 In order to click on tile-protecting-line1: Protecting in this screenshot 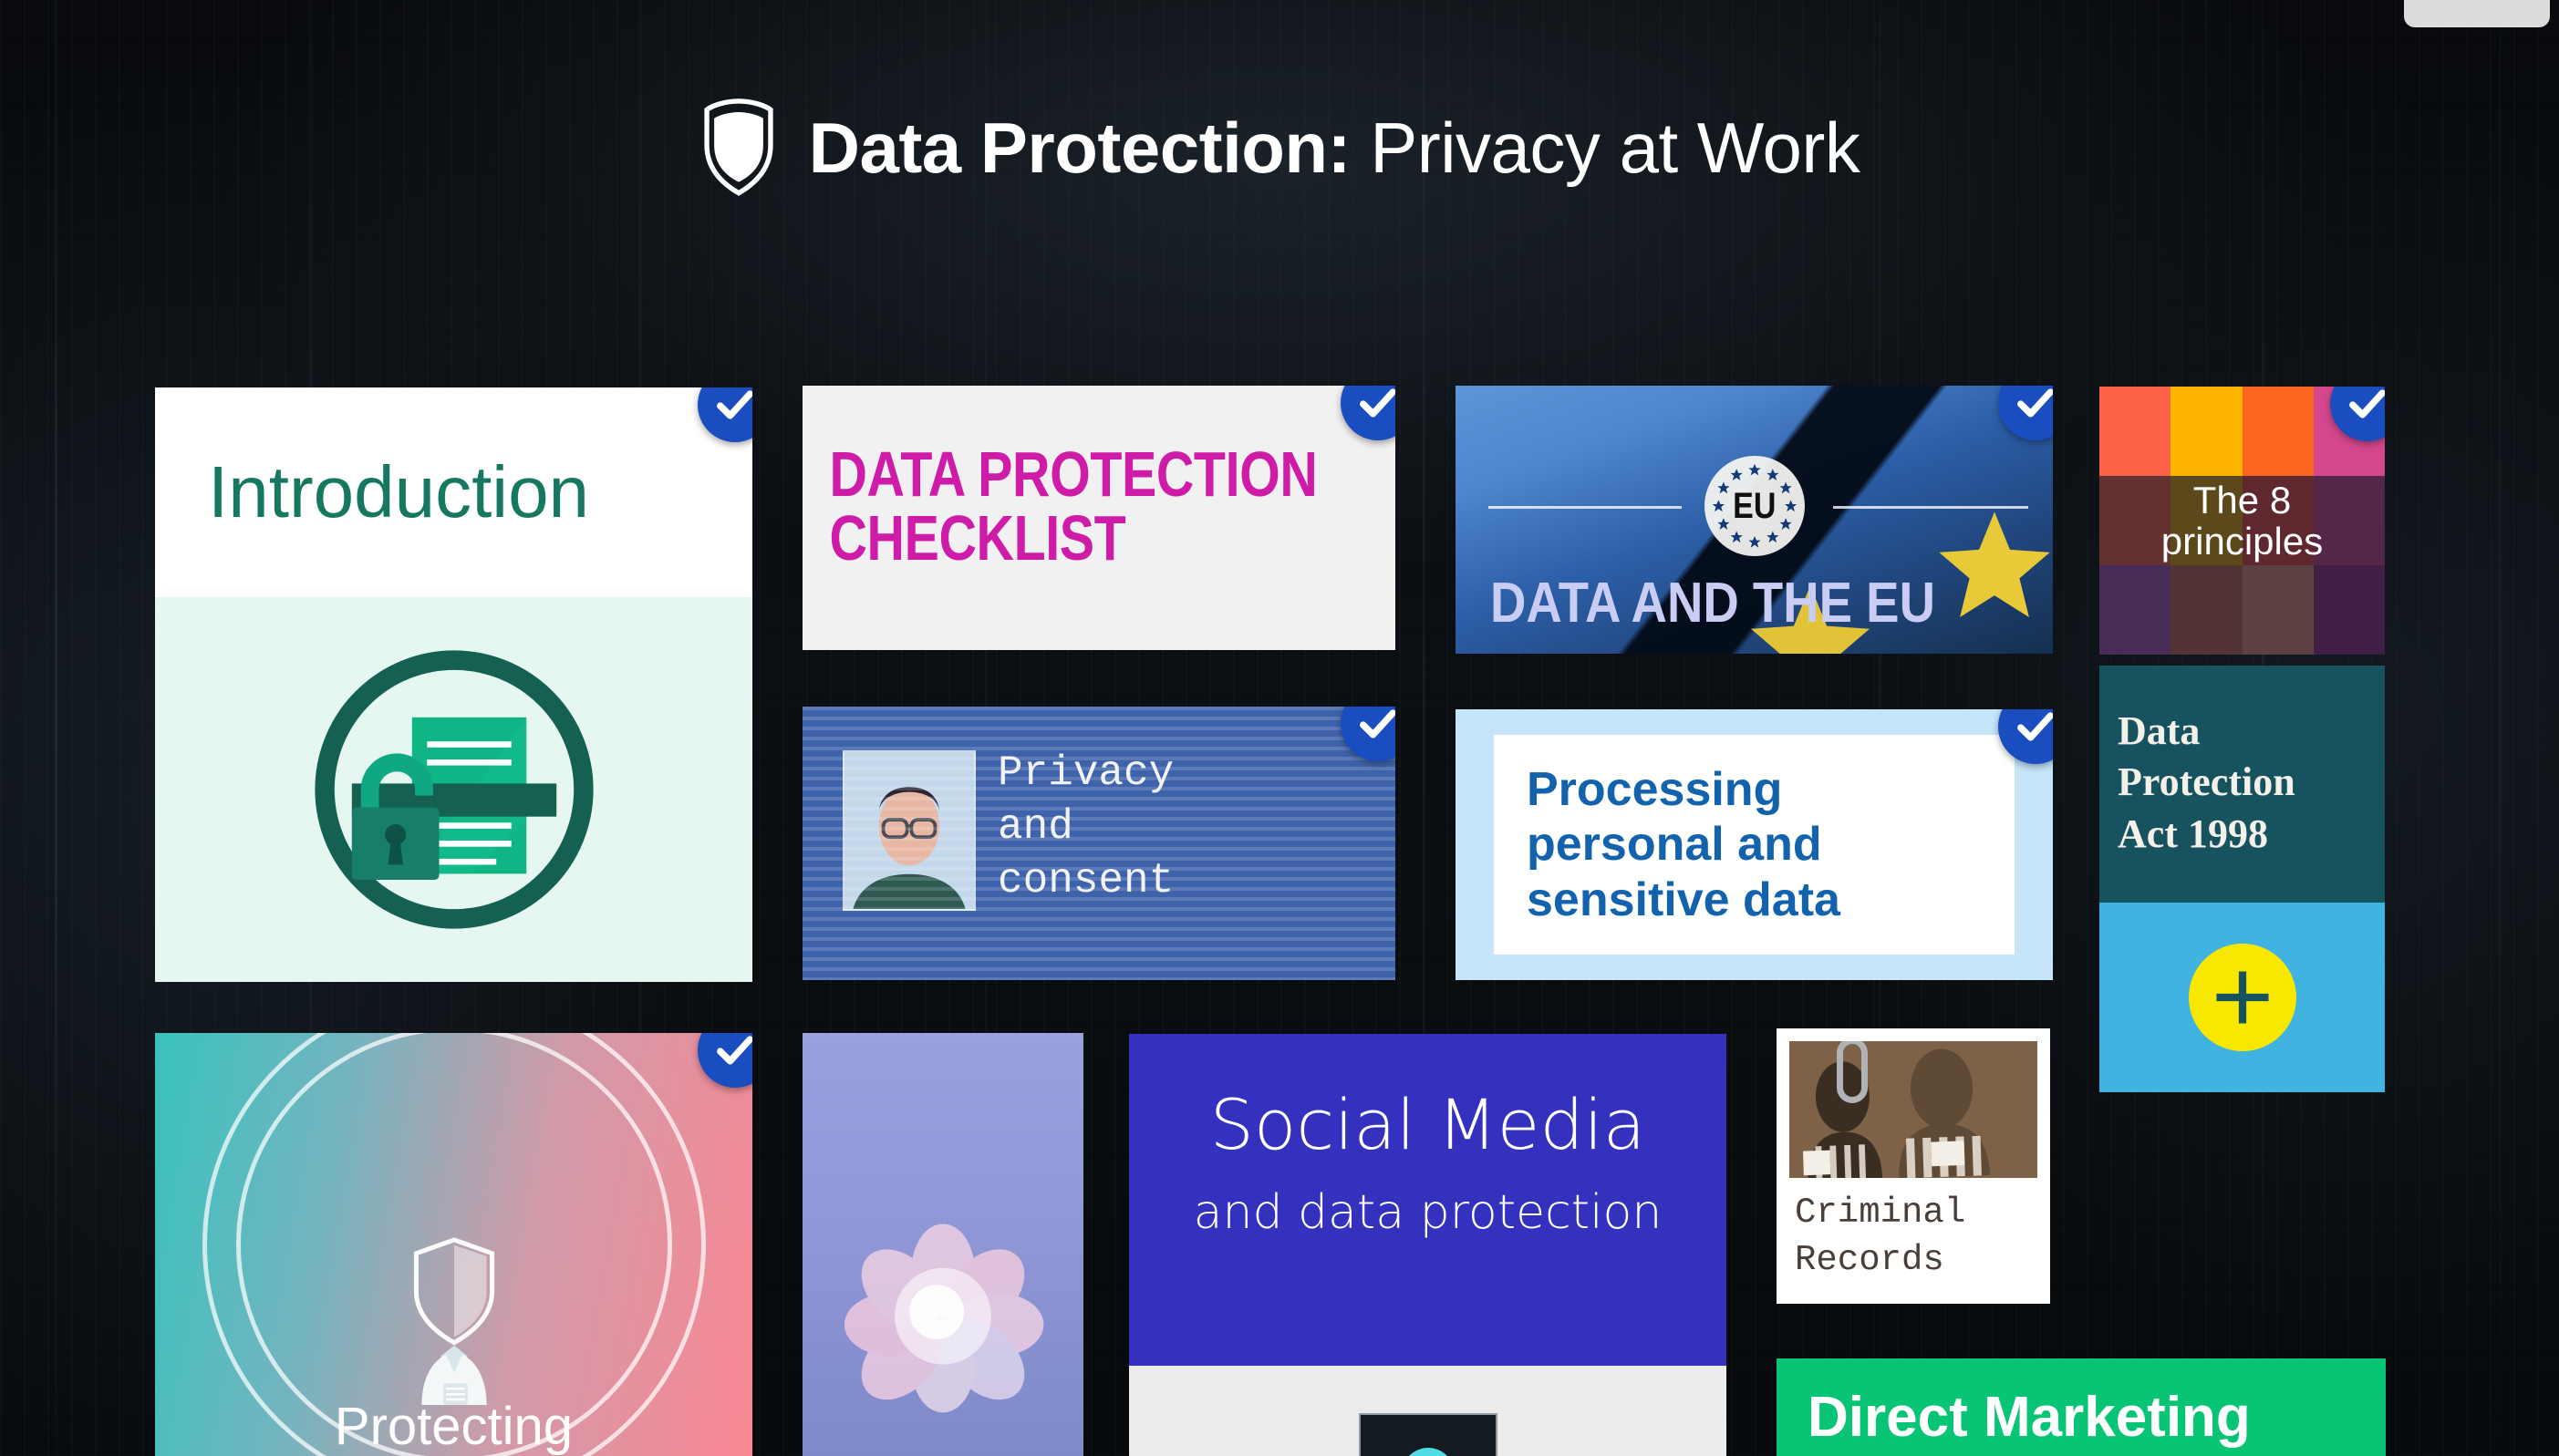, I will do `click(454, 1427)`.